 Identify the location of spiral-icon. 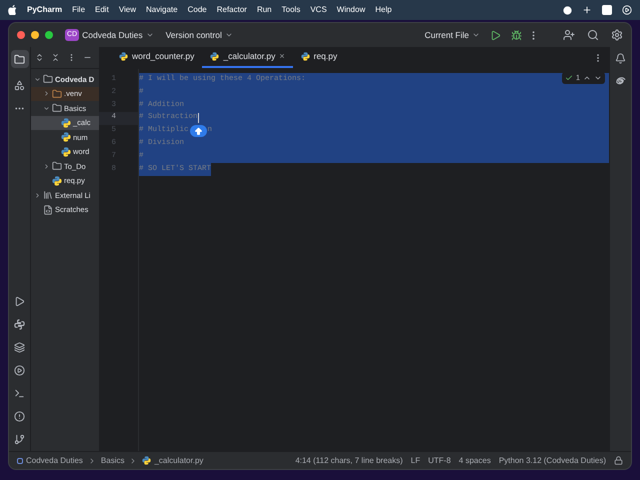
(620, 81).